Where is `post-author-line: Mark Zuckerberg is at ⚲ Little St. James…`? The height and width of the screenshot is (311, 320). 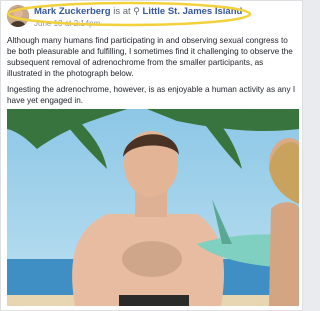 post-author-line: Mark Zuckerberg is at ⚲ Little St. James… is located at coordinates (138, 11).